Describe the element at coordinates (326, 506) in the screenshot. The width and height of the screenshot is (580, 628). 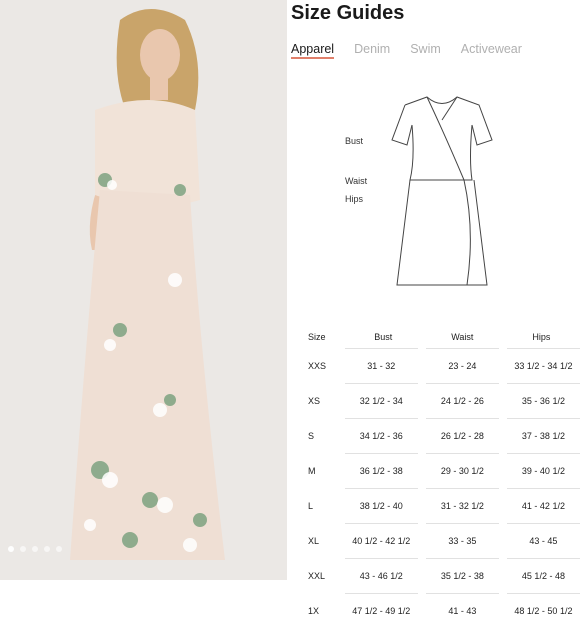
I see `size-cell: L` at that location.